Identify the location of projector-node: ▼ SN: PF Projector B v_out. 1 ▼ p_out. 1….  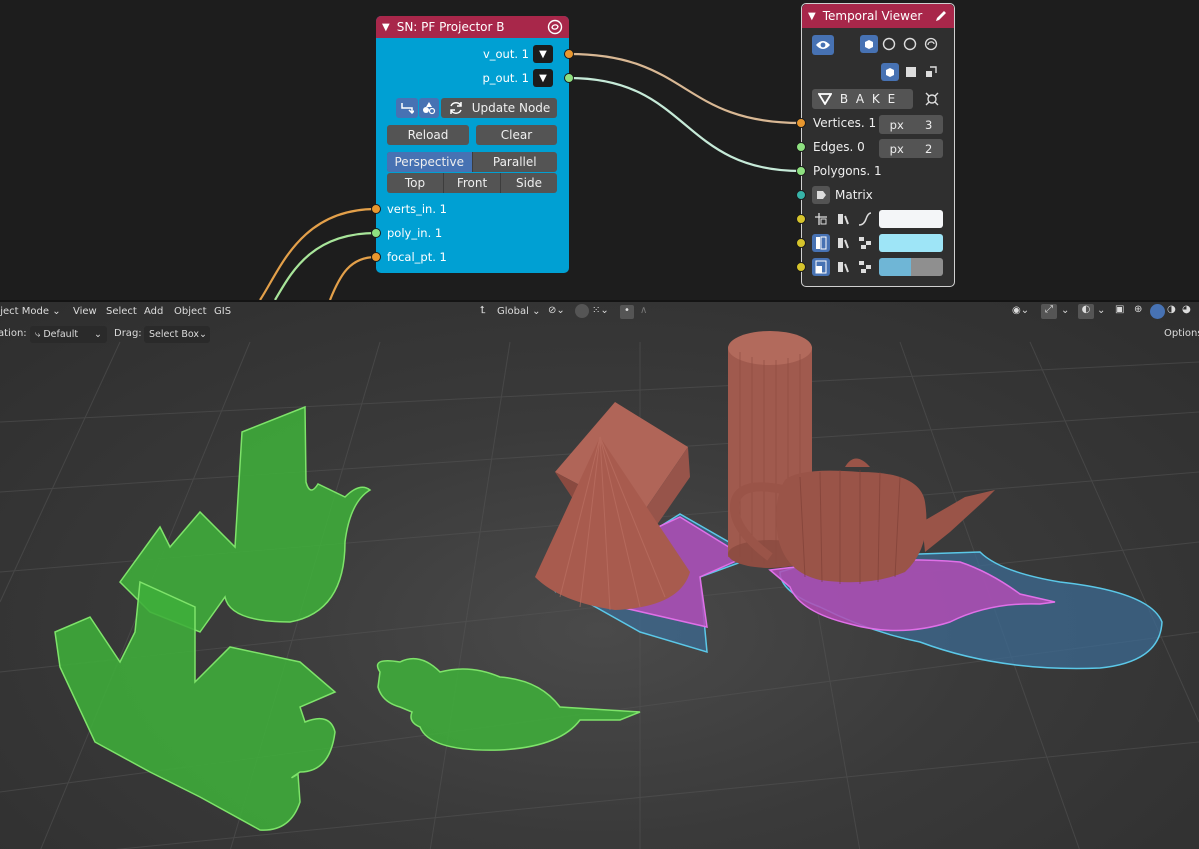
(472, 144).